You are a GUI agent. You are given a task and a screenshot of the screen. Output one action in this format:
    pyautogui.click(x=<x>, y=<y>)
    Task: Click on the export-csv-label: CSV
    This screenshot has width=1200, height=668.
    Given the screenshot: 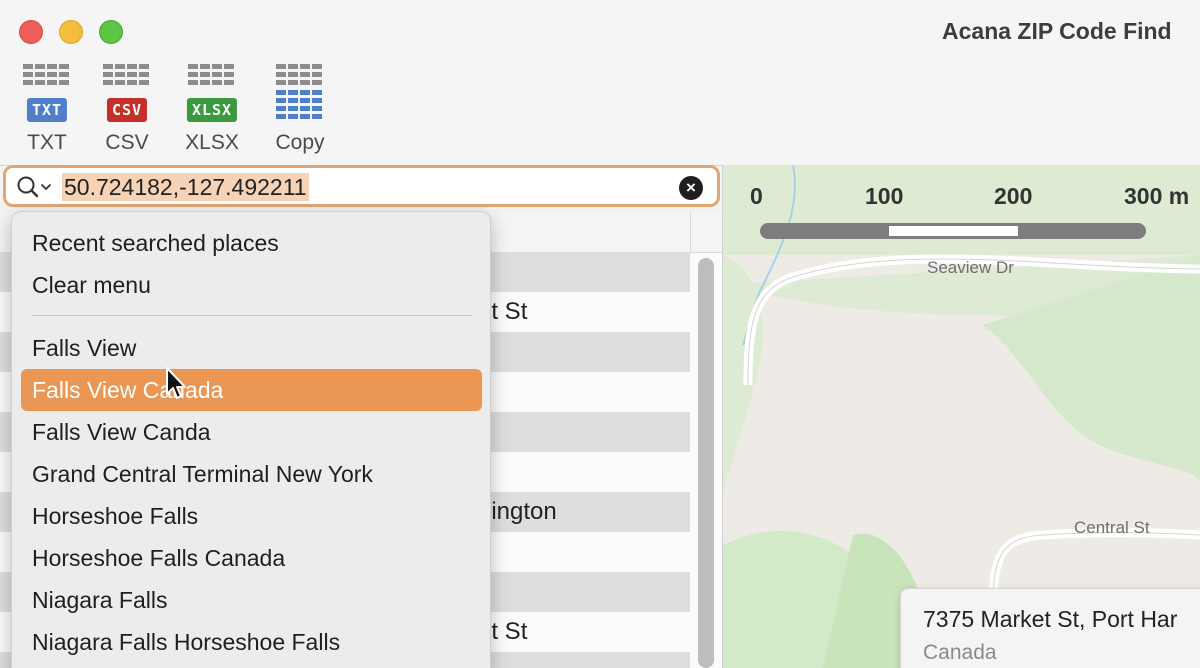 What is the action you would take?
    pyautogui.click(x=127, y=142)
    